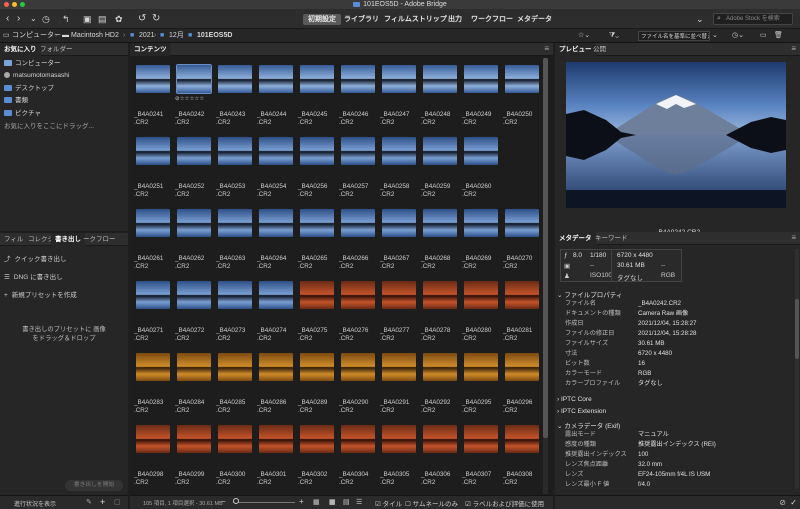 This screenshot has height=509, width=800. I want to click on thumbnail-item: _B4A0281 .CR2, so click(522, 315).